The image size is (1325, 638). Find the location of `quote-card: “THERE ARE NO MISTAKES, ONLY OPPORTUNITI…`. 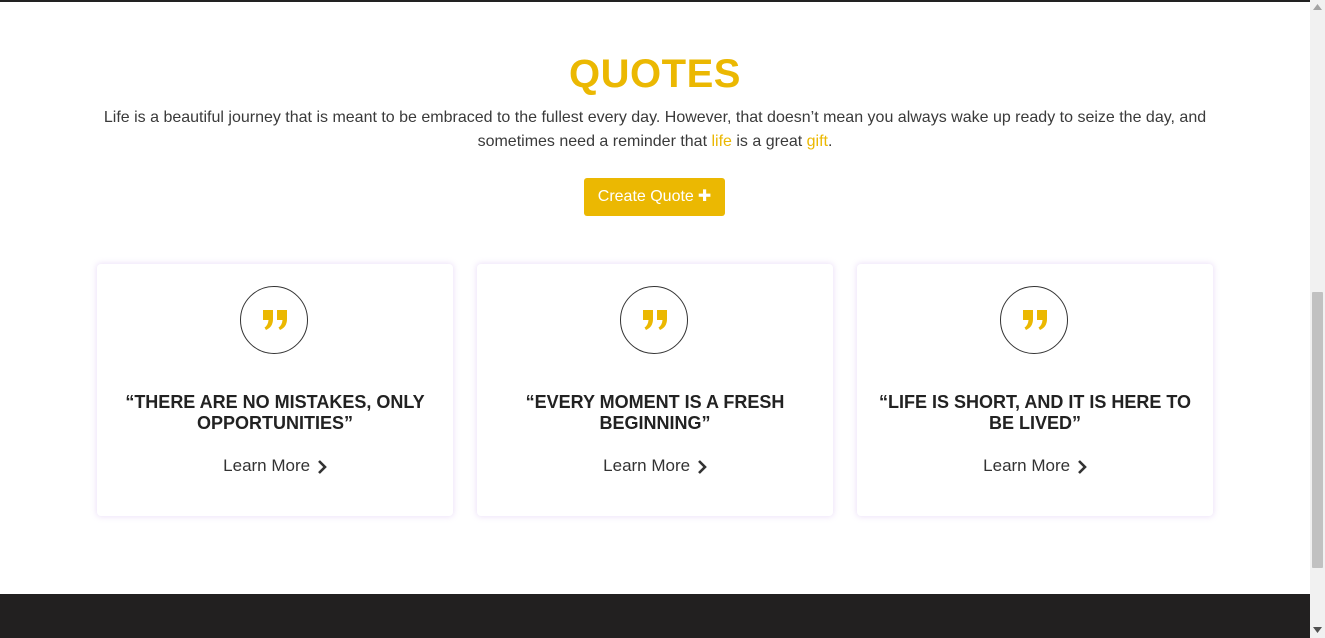

quote-card: “THERE ARE NO MISTAKES, ONLY OPPORTUNITI… is located at coordinates (275, 390).